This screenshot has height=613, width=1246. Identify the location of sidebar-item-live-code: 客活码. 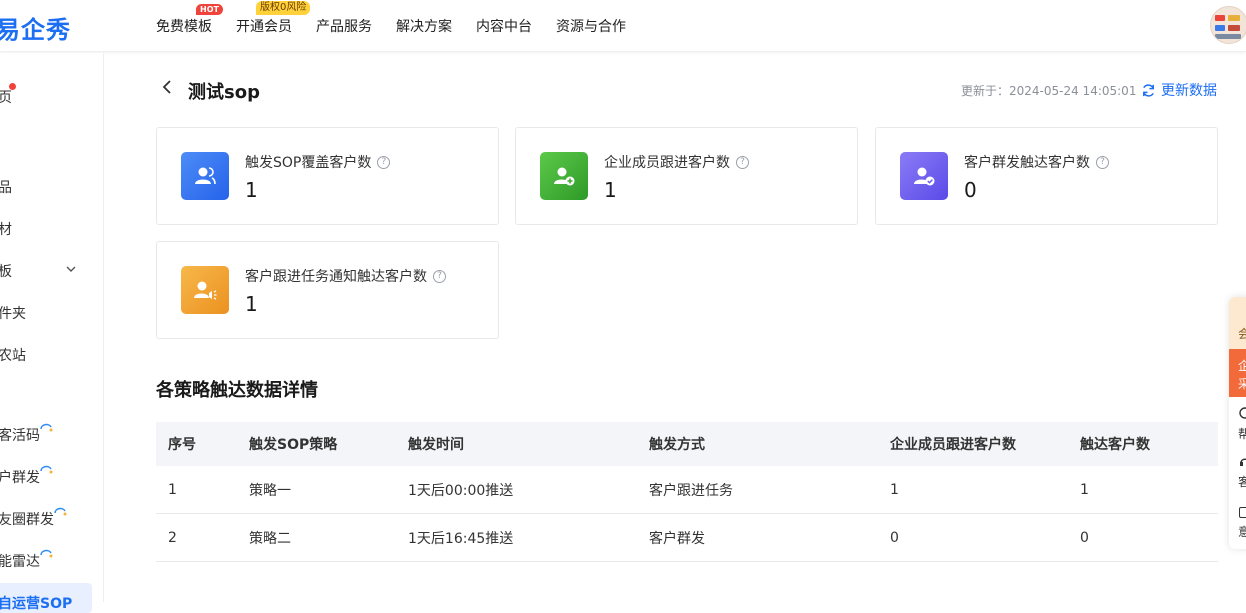
(20, 435).